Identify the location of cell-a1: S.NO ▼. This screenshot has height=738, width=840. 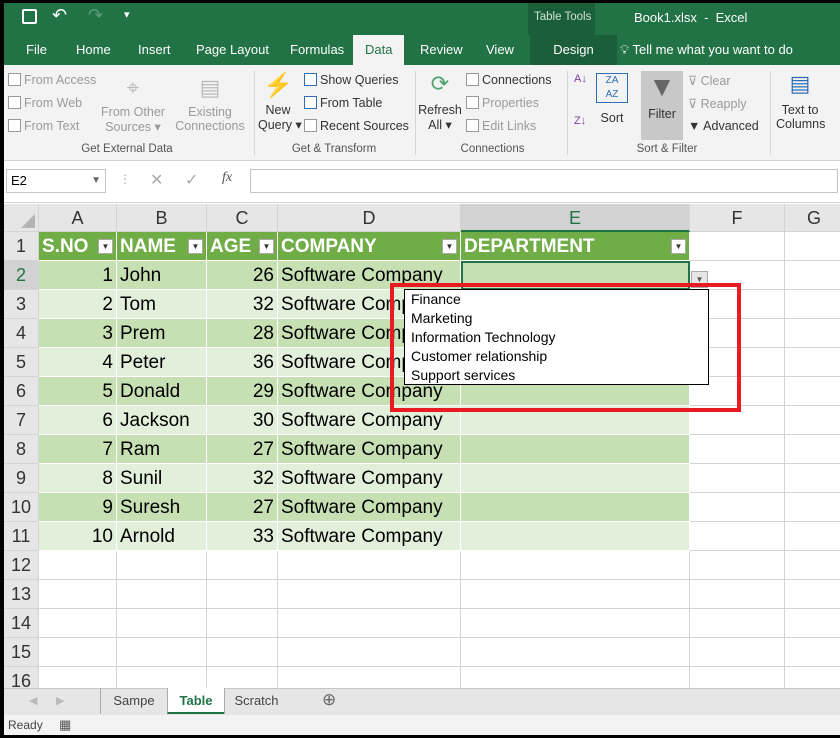
(78, 246).